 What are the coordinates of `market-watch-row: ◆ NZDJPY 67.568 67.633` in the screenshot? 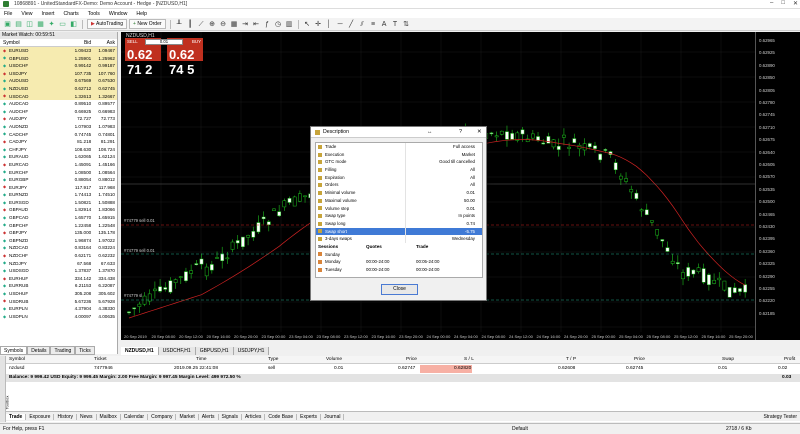 It's located at (58, 264).